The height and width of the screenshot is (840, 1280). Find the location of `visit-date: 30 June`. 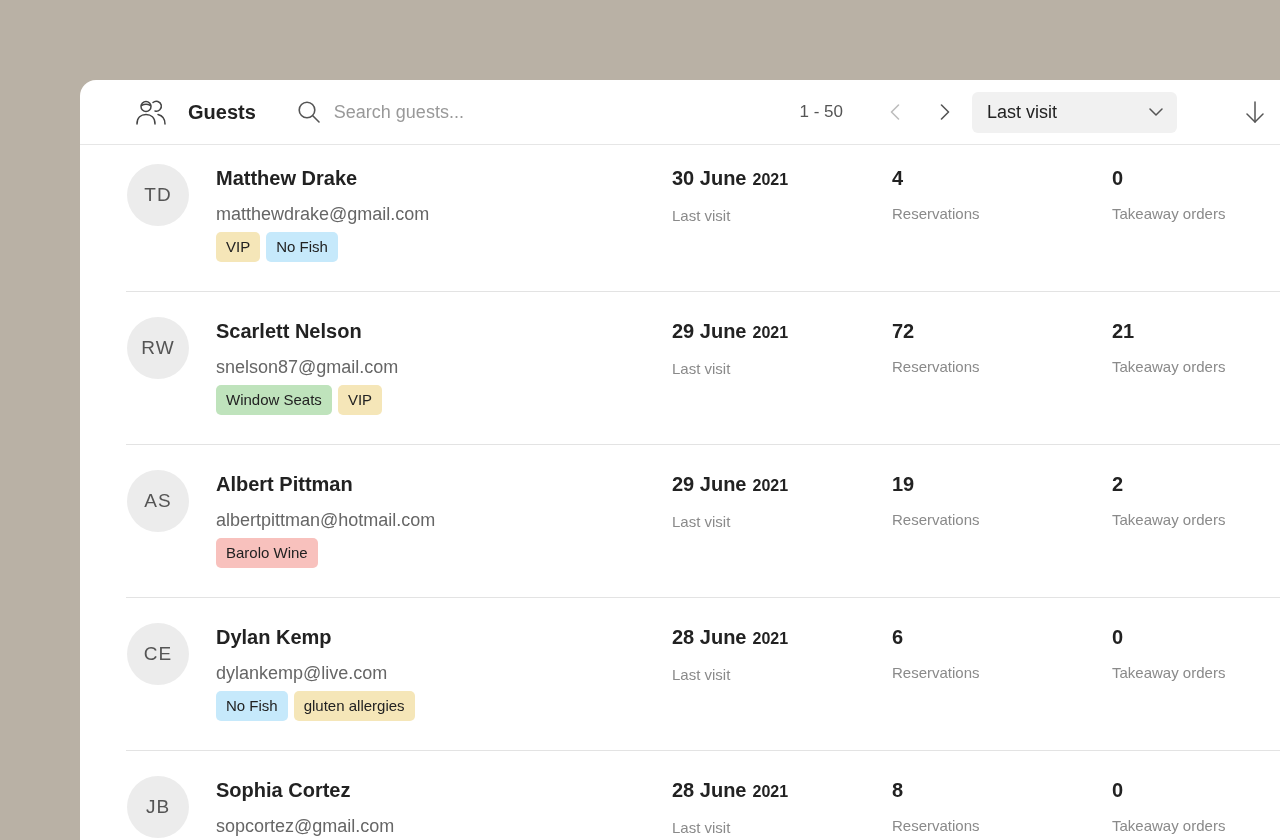

visit-date: 30 June is located at coordinates (709, 178).